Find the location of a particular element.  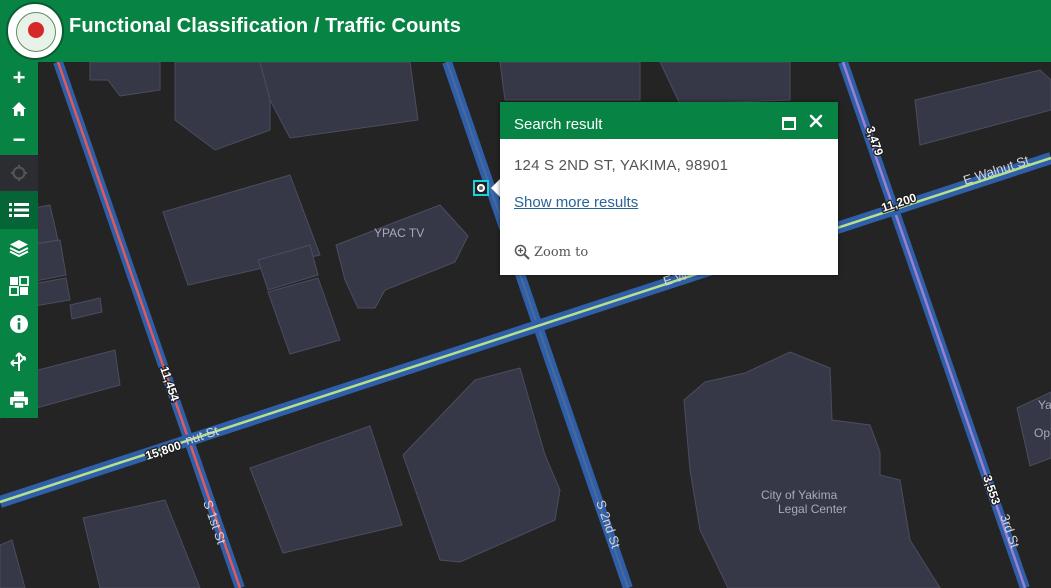

info-icon is located at coordinates (19, 324).